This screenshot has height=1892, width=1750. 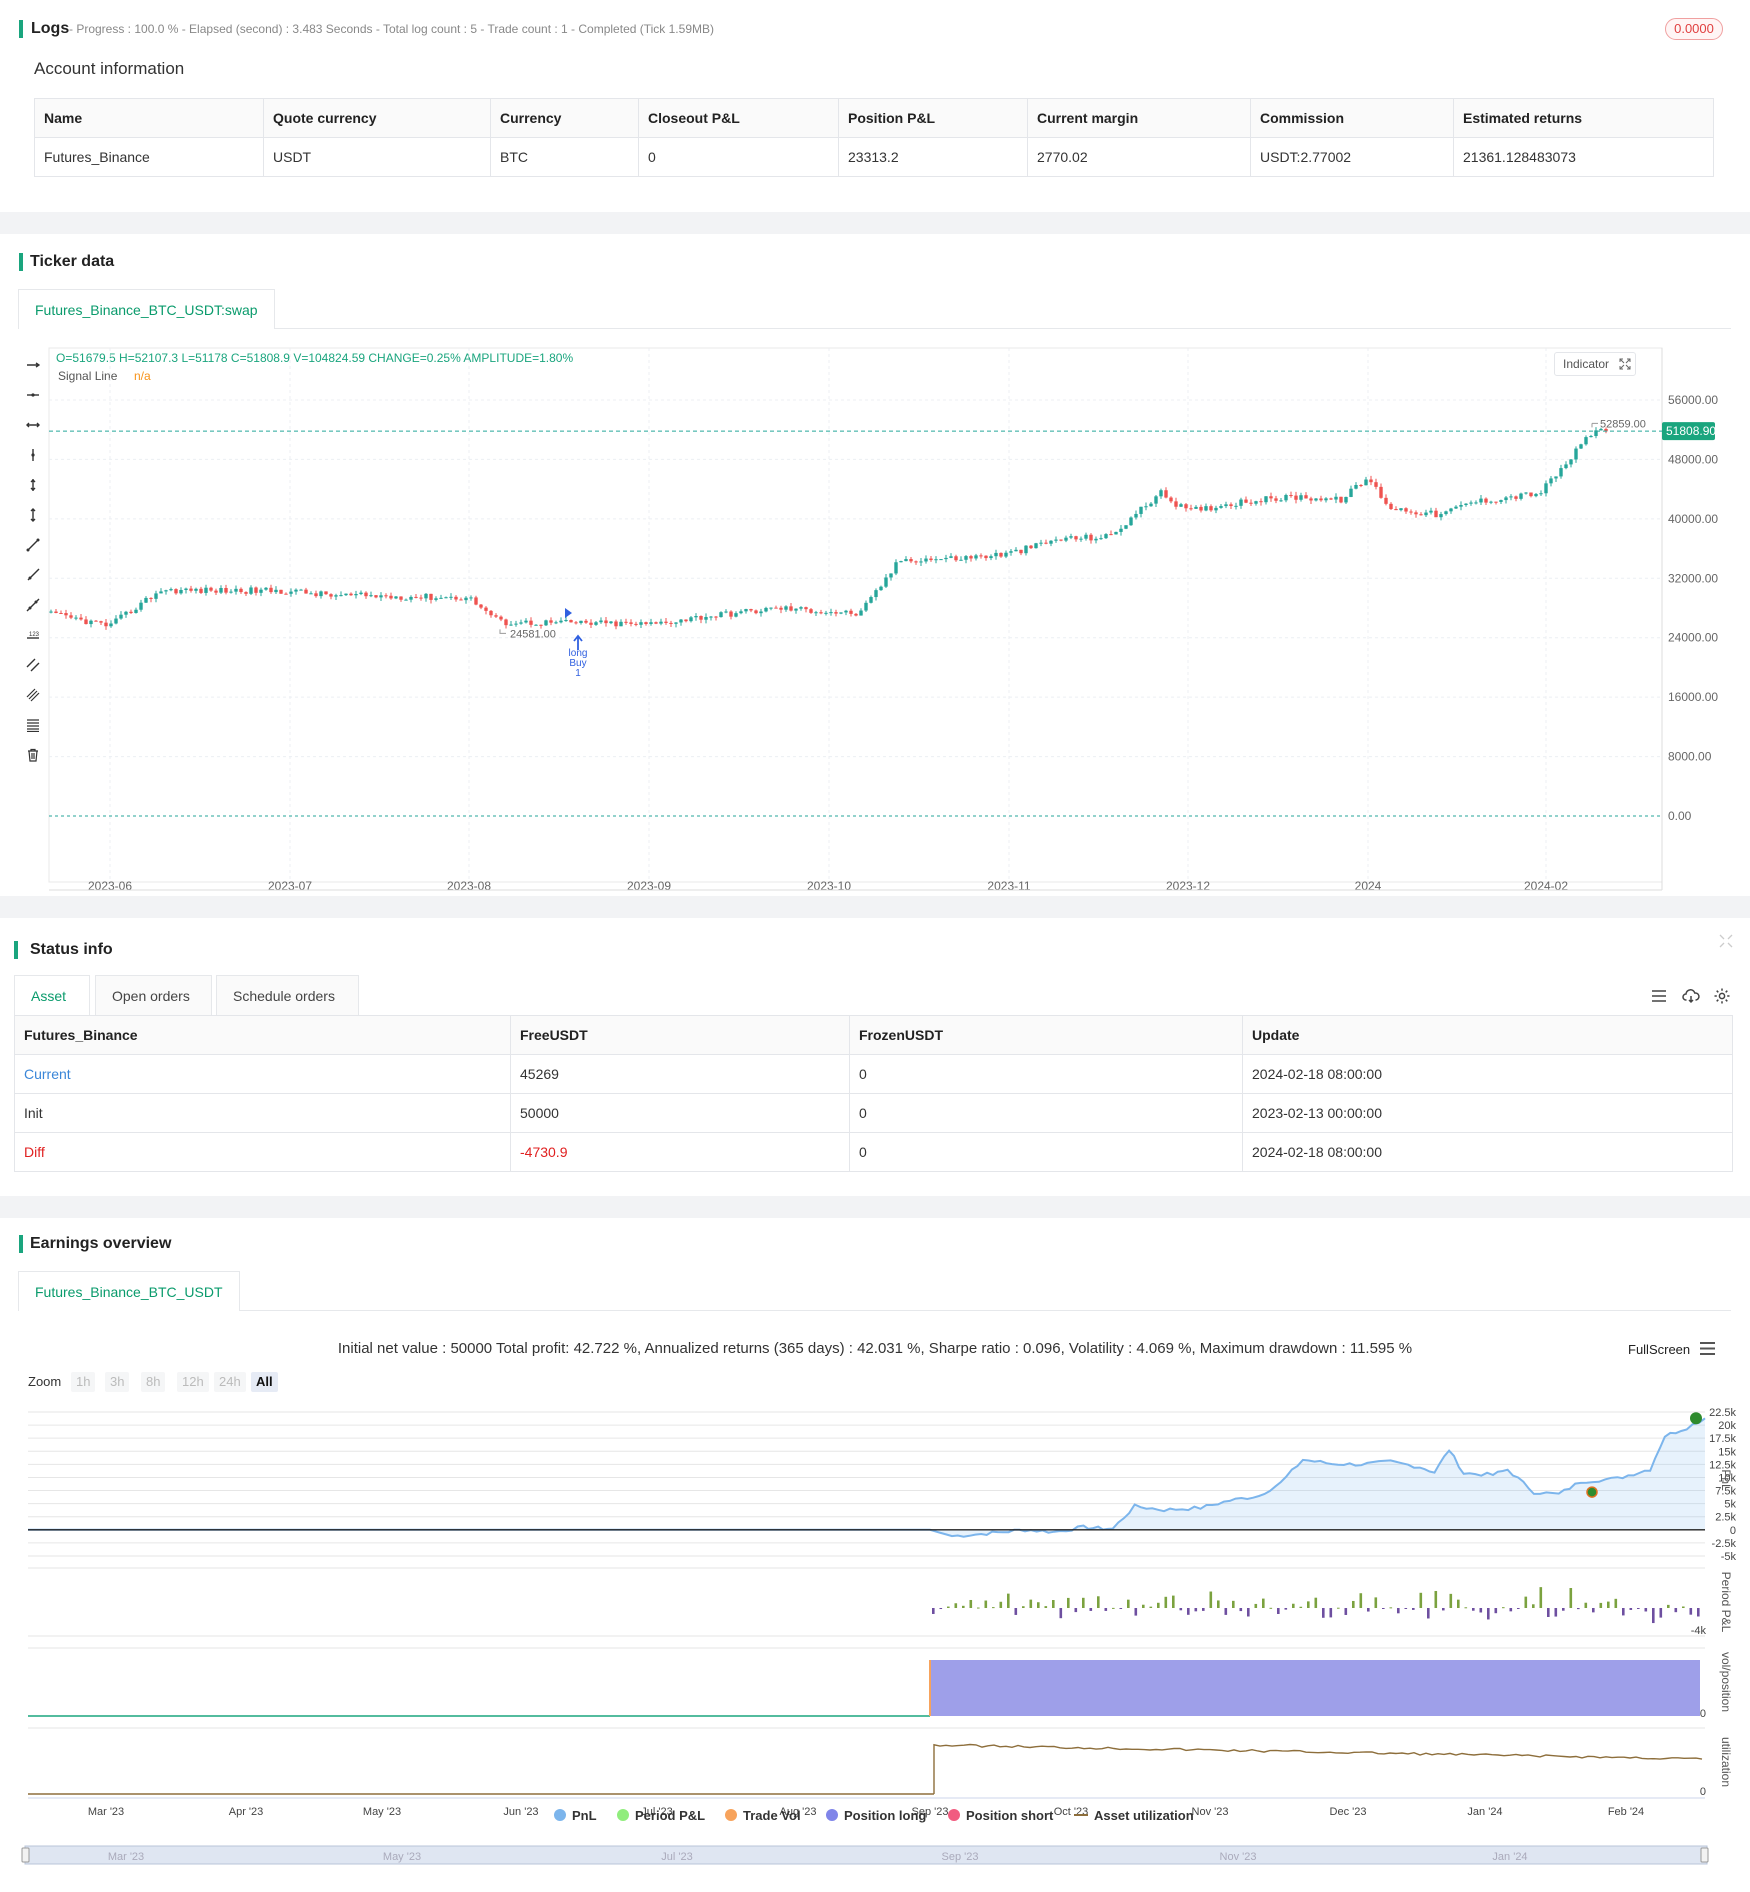 What do you see at coordinates (1659, 996) in the screenshot?
I see `list-icon` at bounding box center [1659, 996].